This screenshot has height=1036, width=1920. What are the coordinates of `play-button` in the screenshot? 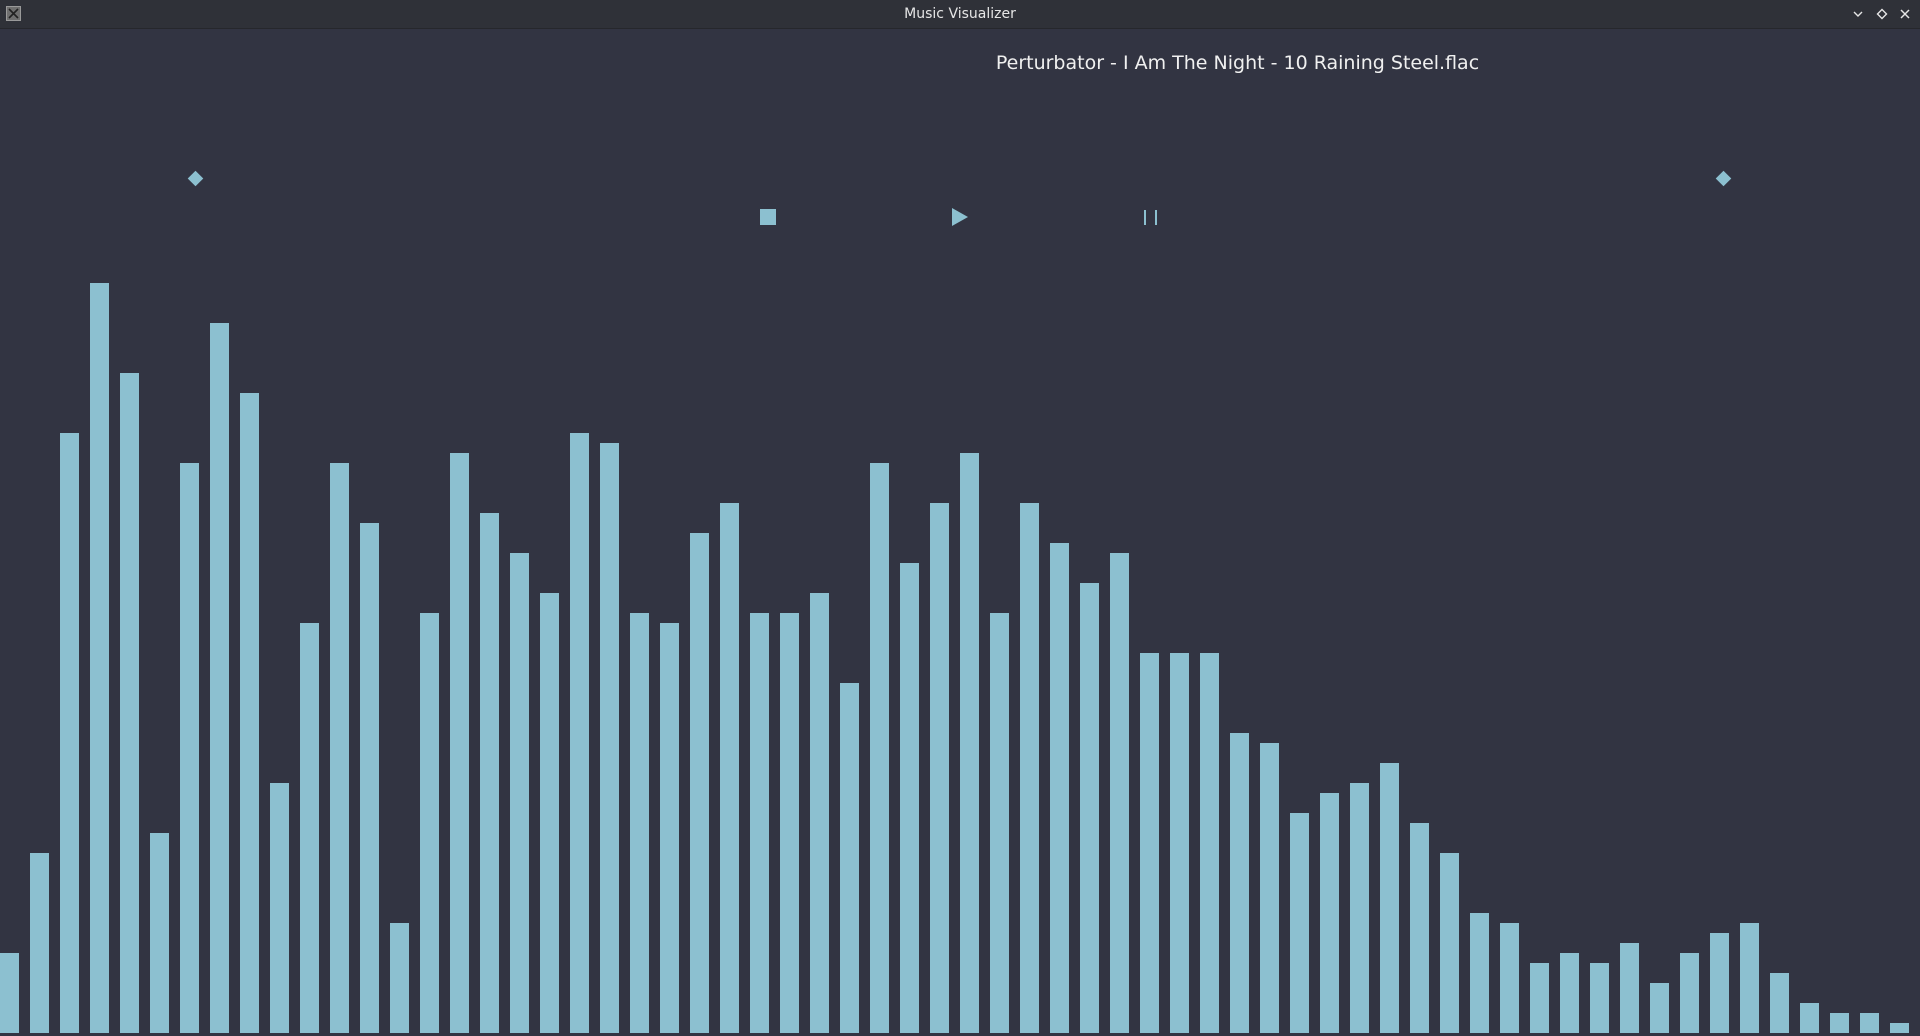 It's located at (960, 217).